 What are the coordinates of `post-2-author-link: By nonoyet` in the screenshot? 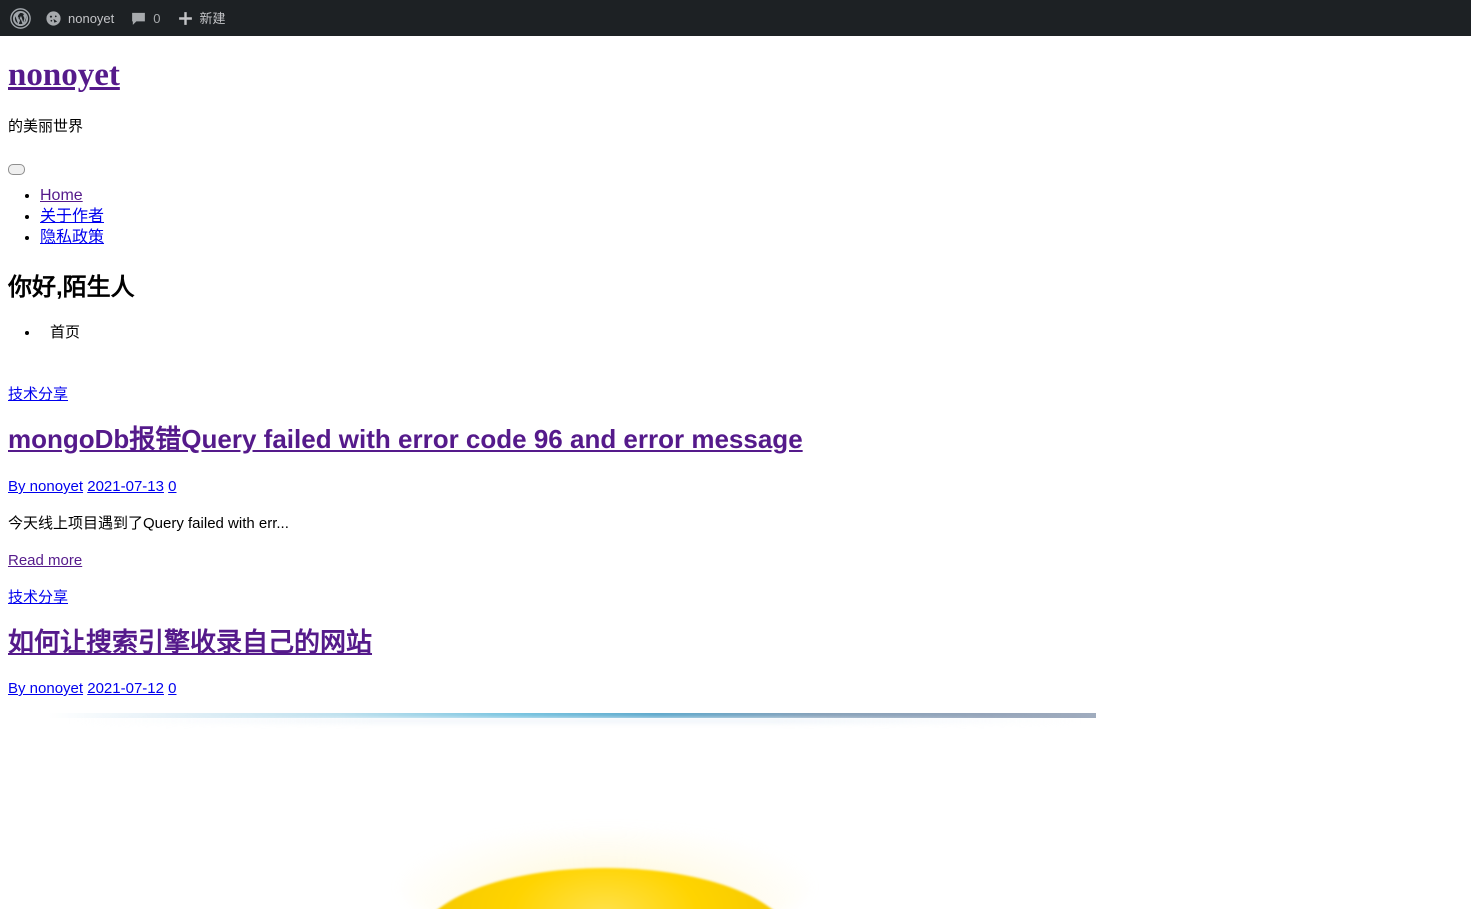 It's located at (45, 688).